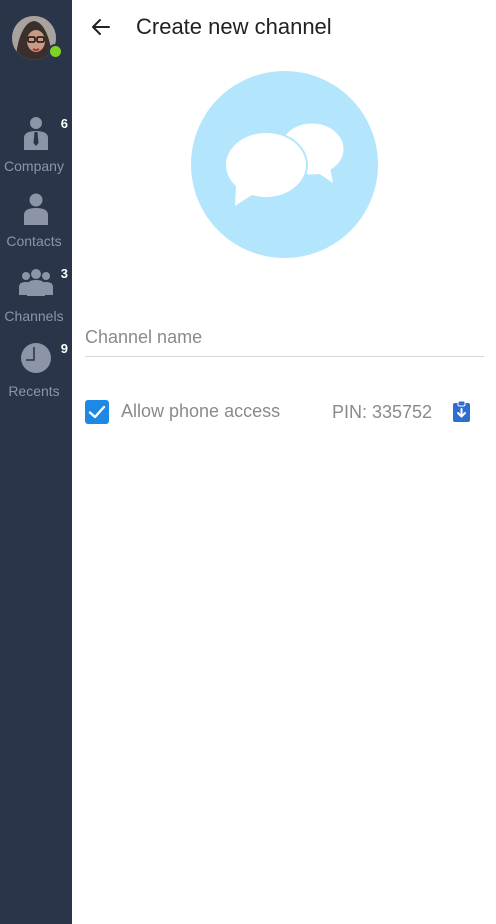 This screenshot has height=924, width=496. What do you see at coordinates (200, 411) in the screenshot?
I see `allow-phone-access-label: Allow phone access` at bounding box center [200, 411].